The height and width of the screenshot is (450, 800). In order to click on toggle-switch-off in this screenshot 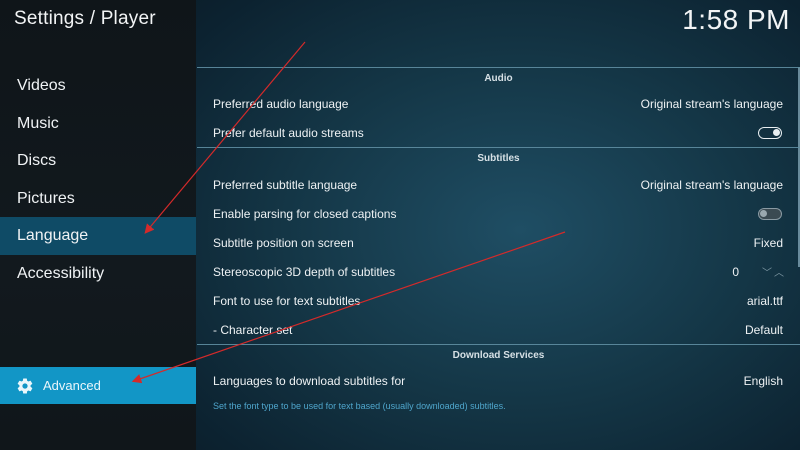, I will do `click(770, 213)`.